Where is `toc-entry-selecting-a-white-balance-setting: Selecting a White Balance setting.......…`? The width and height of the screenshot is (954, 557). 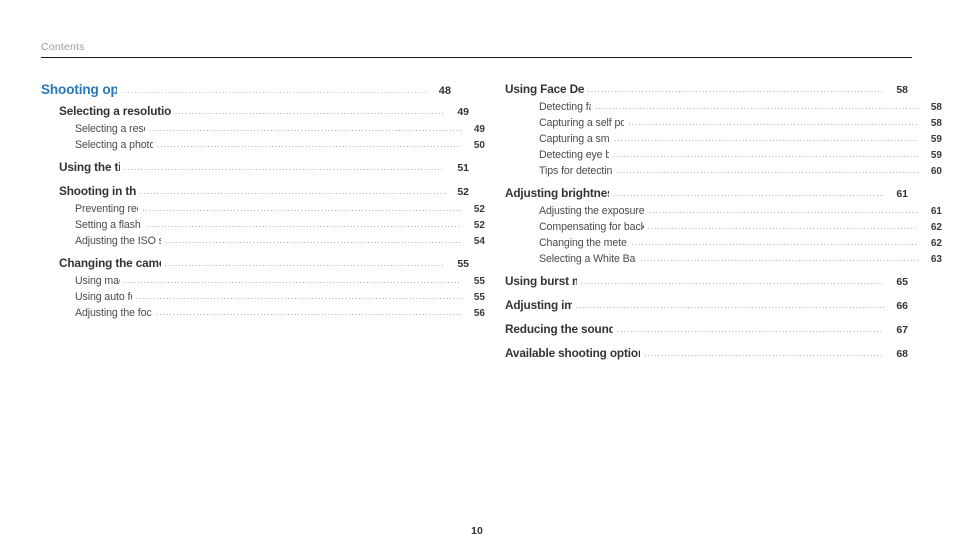
toc-entry-selecting-a-white-balance-setting: Selecting a White Balance setting.......… is located at coordinates (740, 261).